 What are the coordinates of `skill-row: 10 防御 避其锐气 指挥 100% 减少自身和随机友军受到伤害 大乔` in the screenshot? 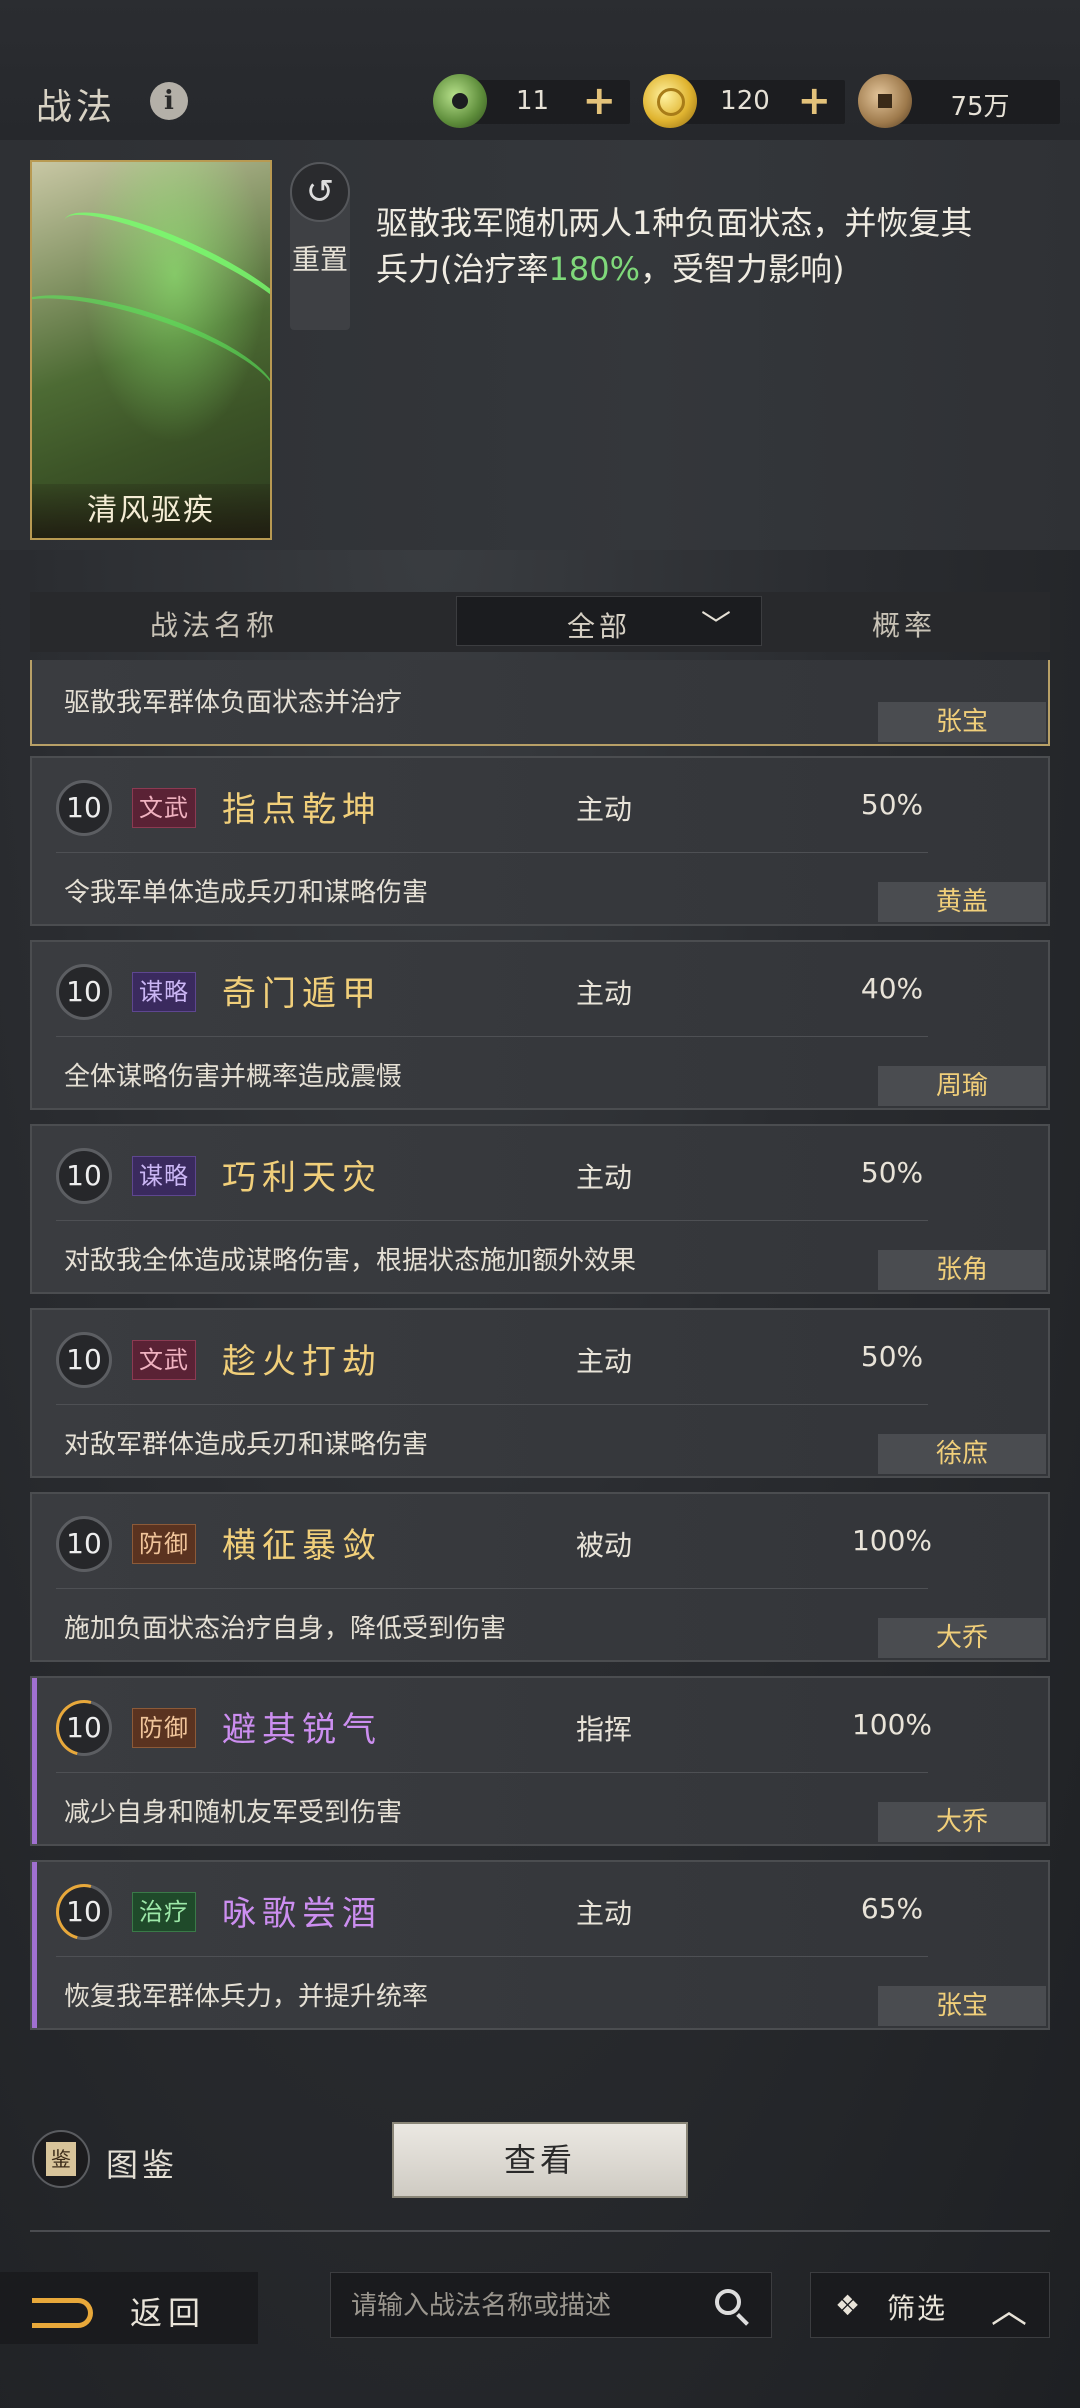 It's located at (540, 1761).